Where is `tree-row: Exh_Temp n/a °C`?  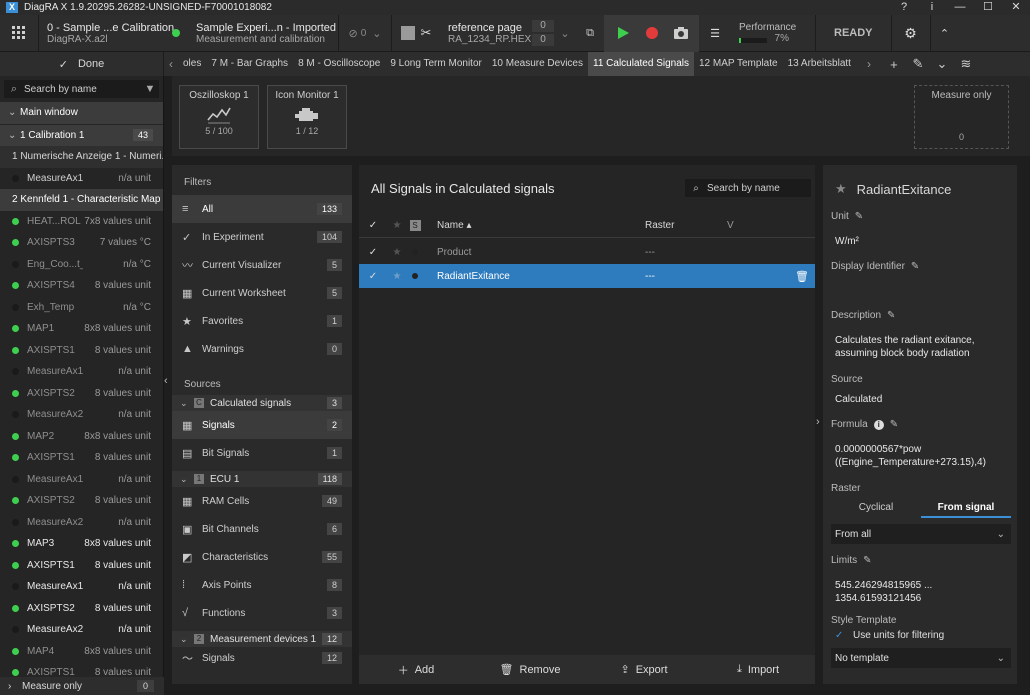
tree-row: Exh_Temp n/a °C is located at coordinates (81, 308).